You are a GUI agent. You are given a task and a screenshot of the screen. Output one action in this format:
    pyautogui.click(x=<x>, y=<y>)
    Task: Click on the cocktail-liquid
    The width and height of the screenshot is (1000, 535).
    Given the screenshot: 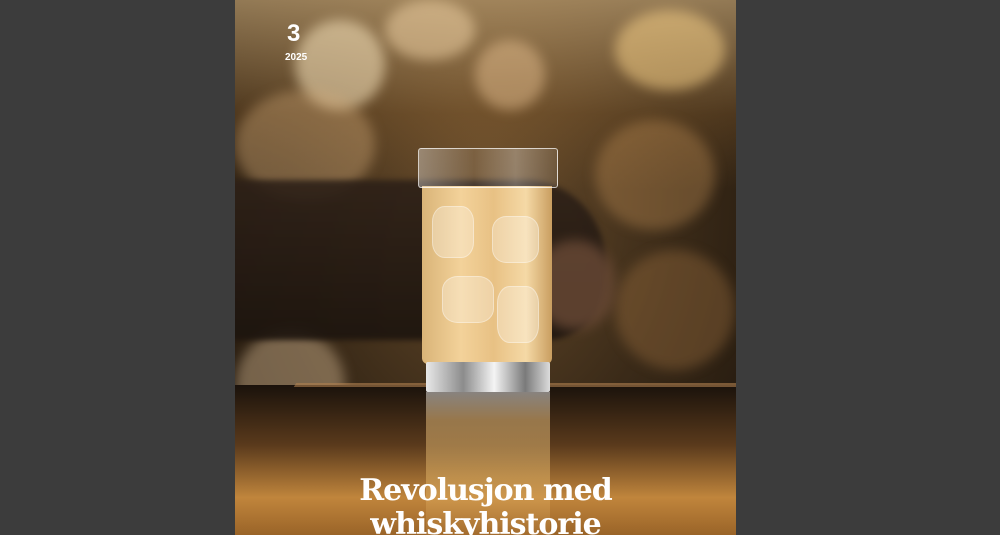 What is the action you would take?
    pyautogui.click(x=487, y=275)
    